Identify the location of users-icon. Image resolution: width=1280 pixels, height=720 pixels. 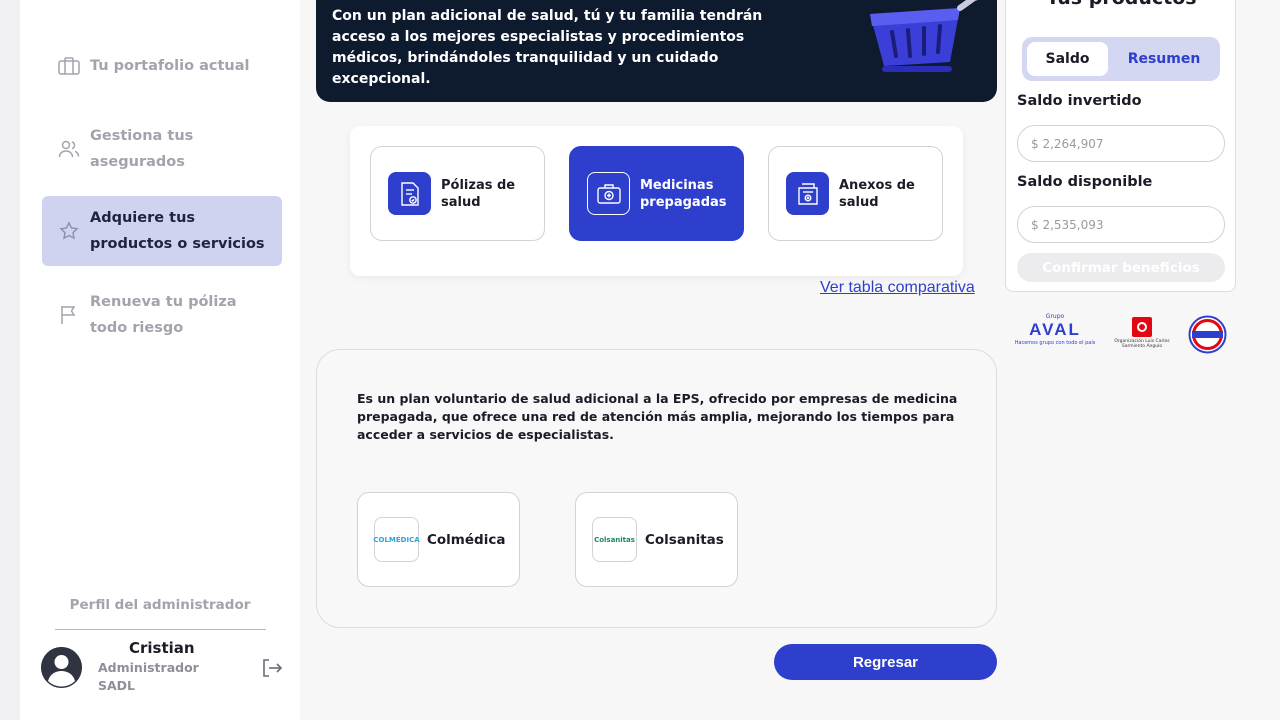
(69, 149).